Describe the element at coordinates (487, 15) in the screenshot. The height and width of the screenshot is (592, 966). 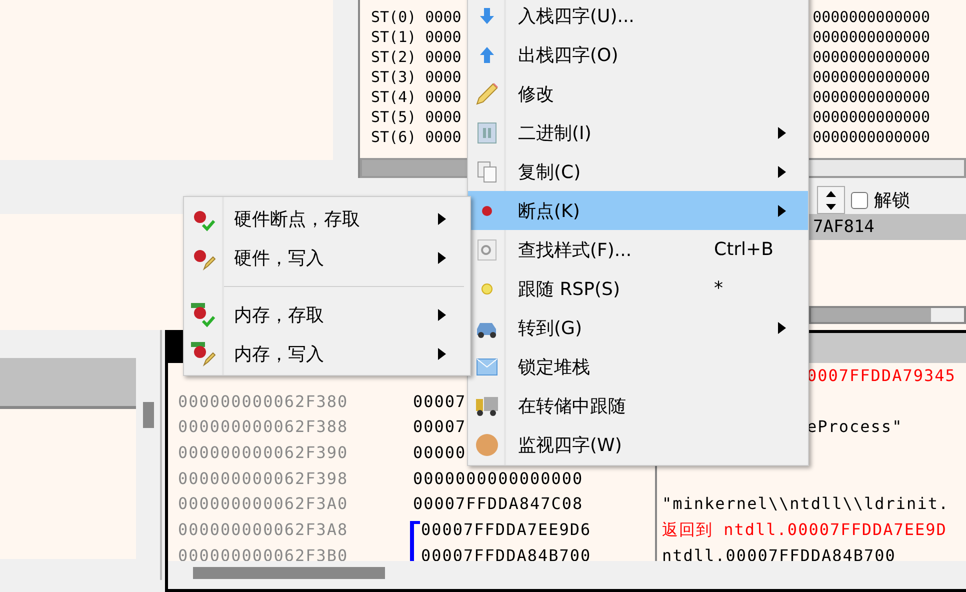
I see `down-arrow-icon` at that location.